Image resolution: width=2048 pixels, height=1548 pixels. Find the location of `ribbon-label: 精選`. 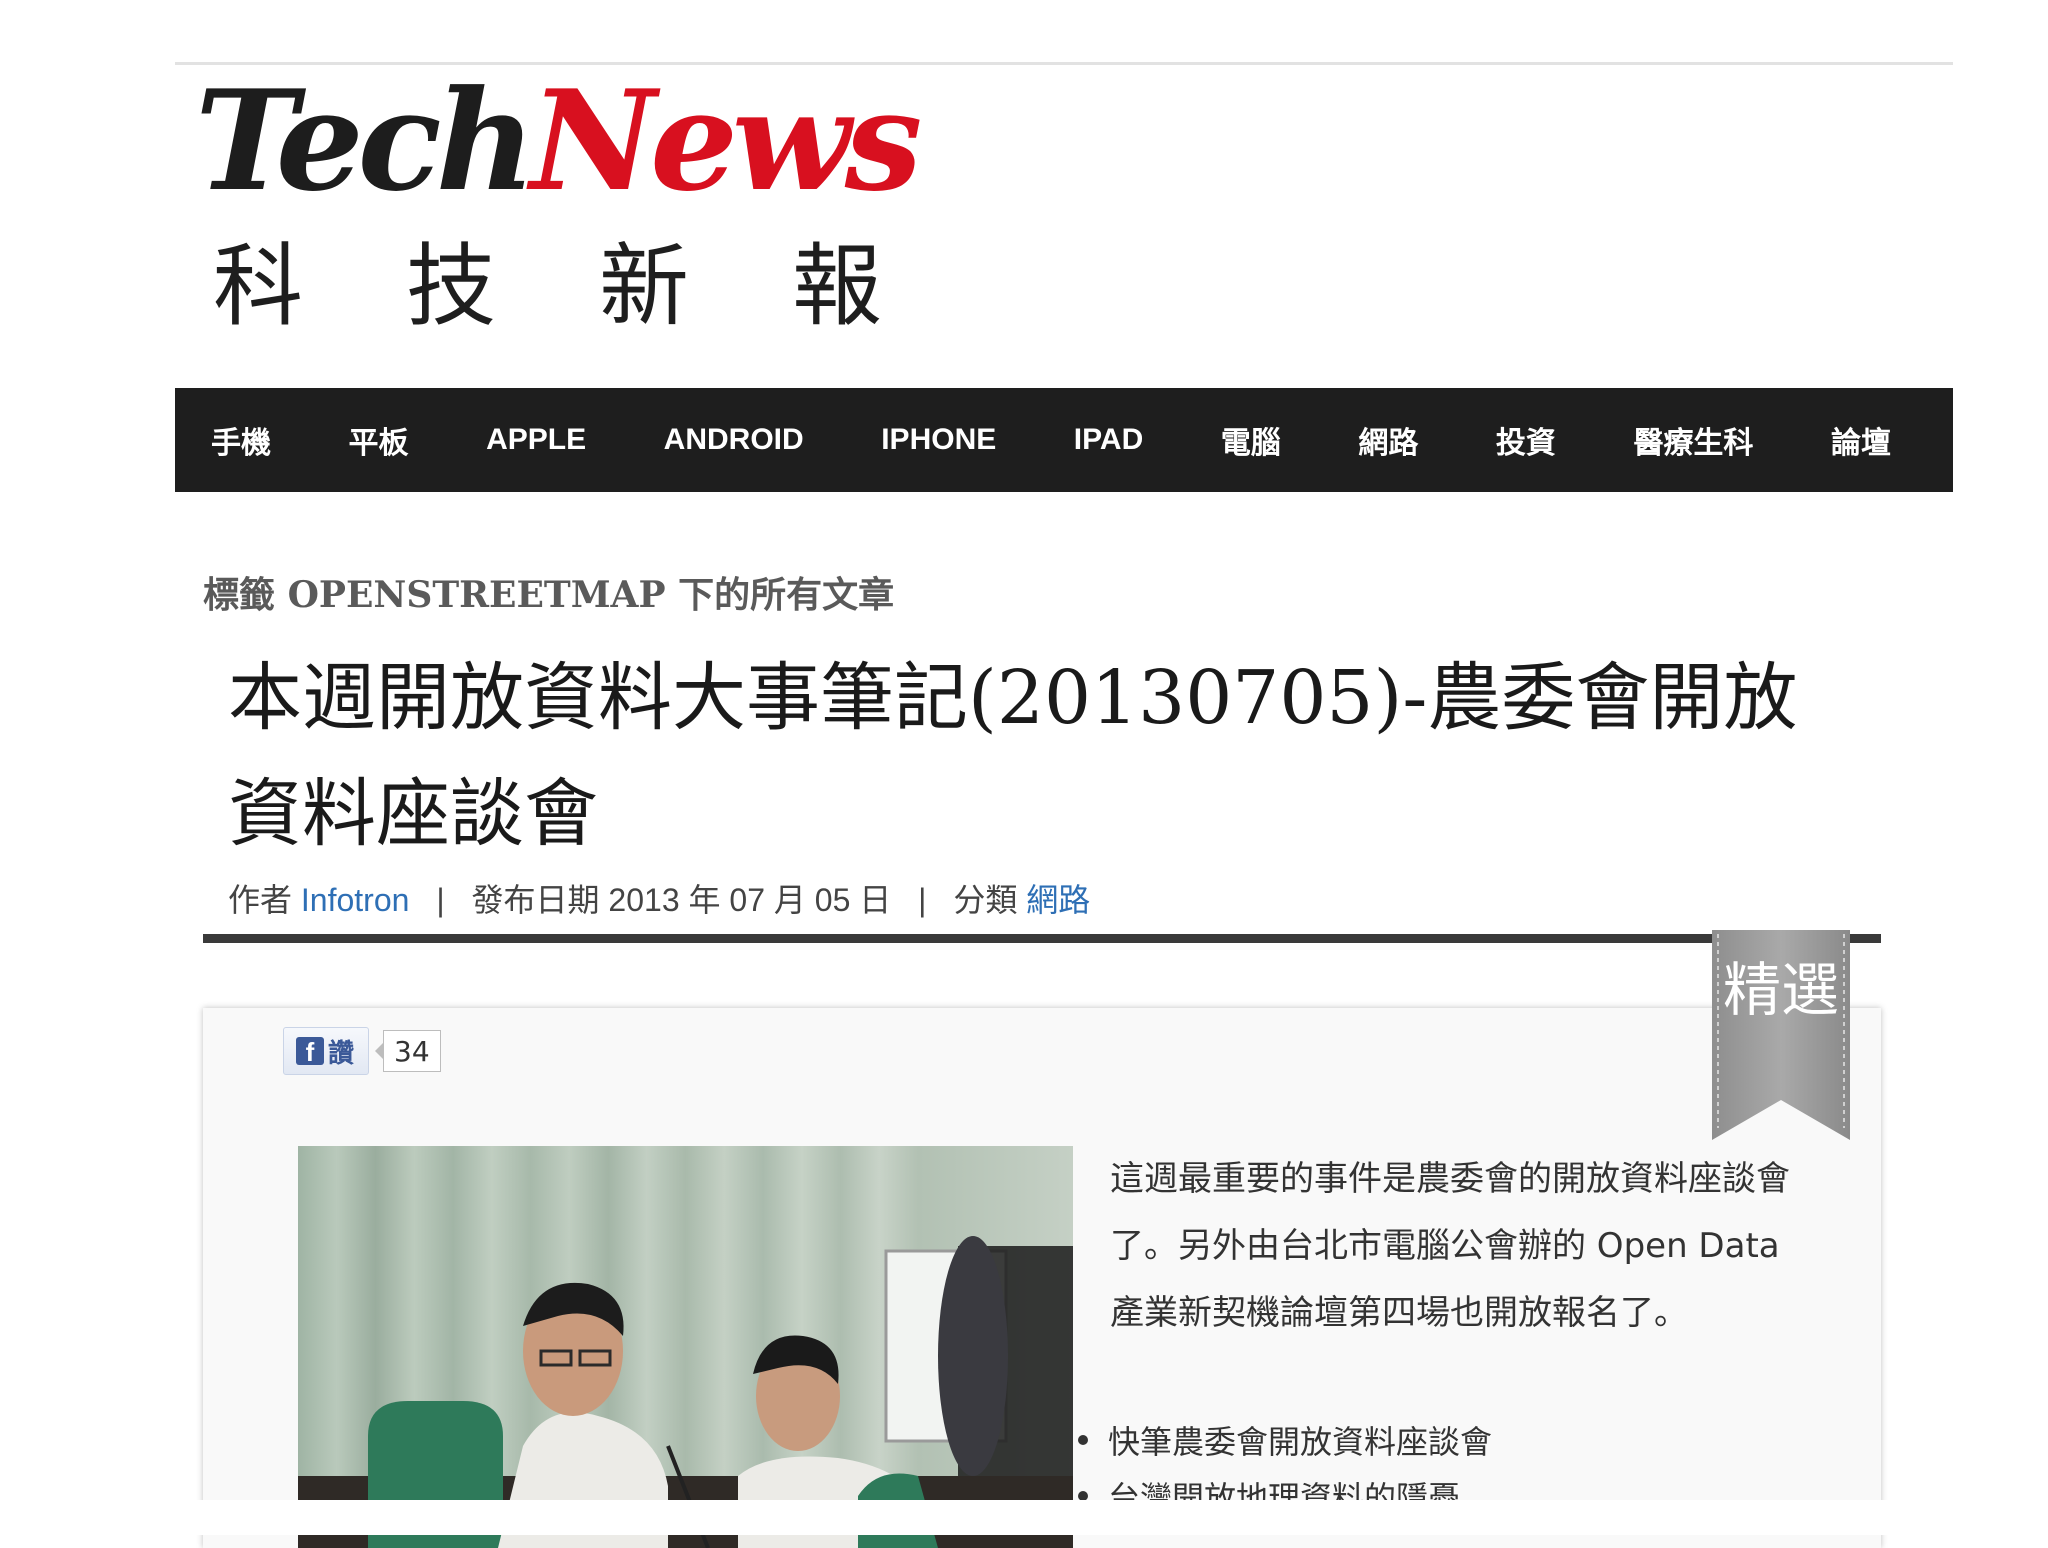

ribbon-label: 精選 is located at coordinates (1780, 990).